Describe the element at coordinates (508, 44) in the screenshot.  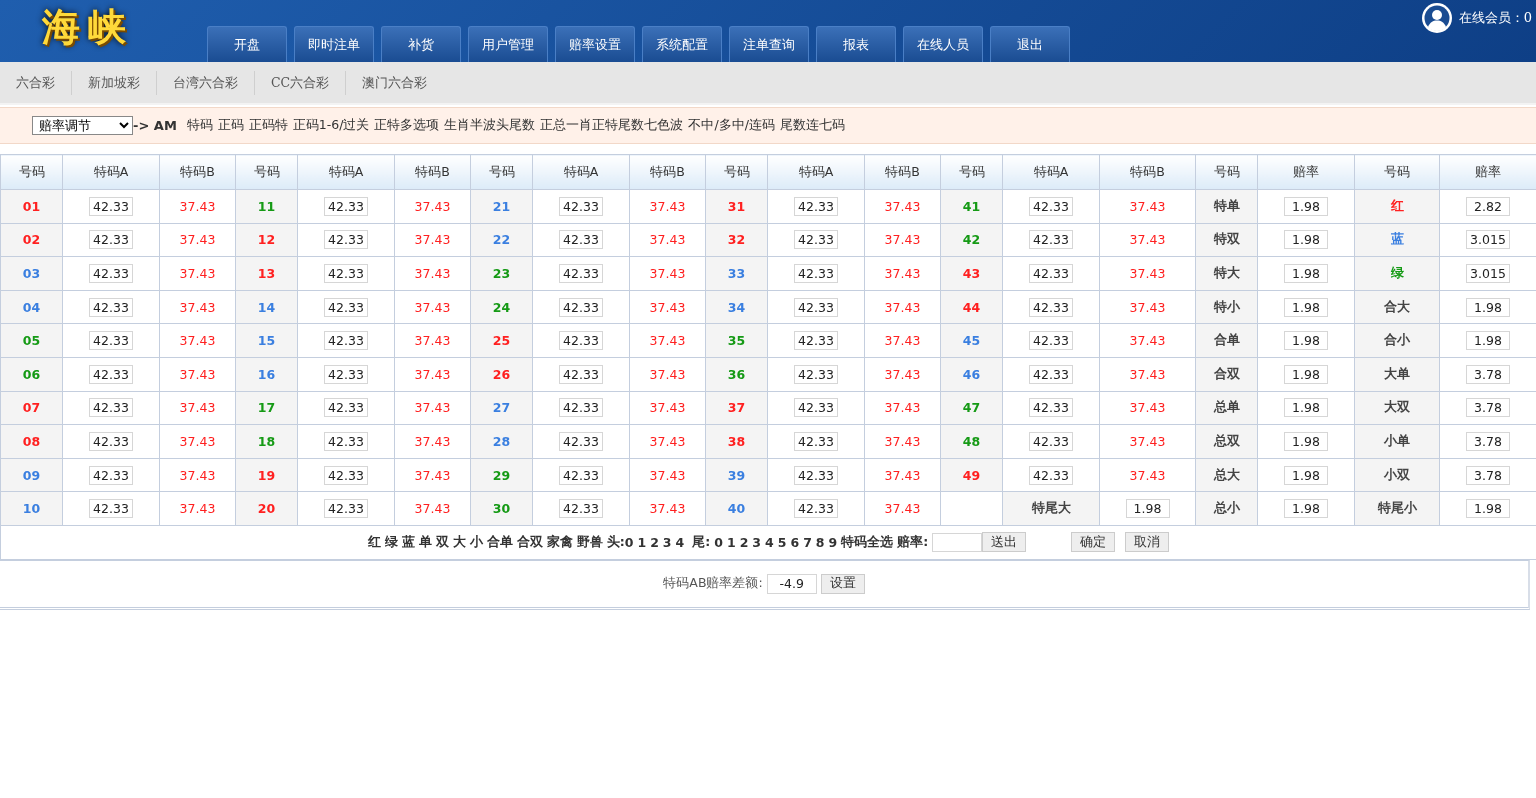
I see `nav-tab: 用户管理` at that location.